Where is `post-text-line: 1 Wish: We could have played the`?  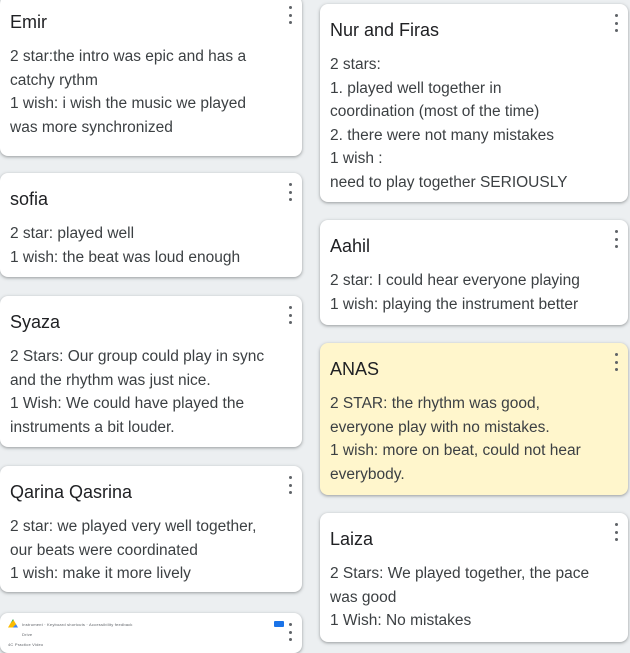 post-text-line: 1 Wish: We could have played the is located at coordinates (127, 403).